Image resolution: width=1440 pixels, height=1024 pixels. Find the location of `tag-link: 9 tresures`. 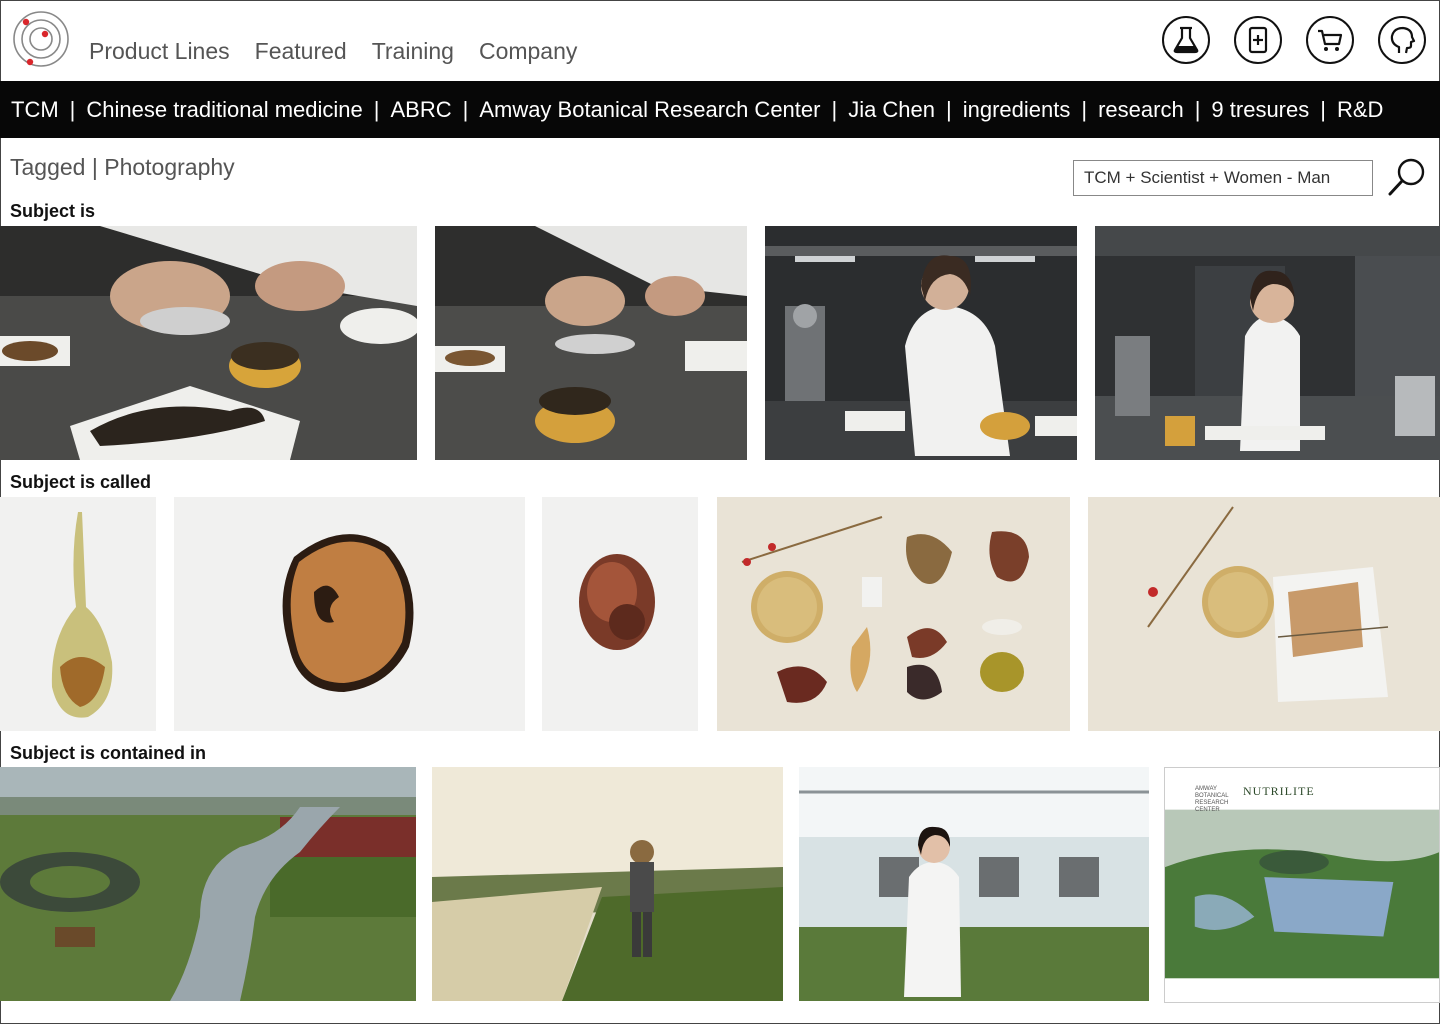

tag-link: 9 tresures is located at coordinates (1260, 110).